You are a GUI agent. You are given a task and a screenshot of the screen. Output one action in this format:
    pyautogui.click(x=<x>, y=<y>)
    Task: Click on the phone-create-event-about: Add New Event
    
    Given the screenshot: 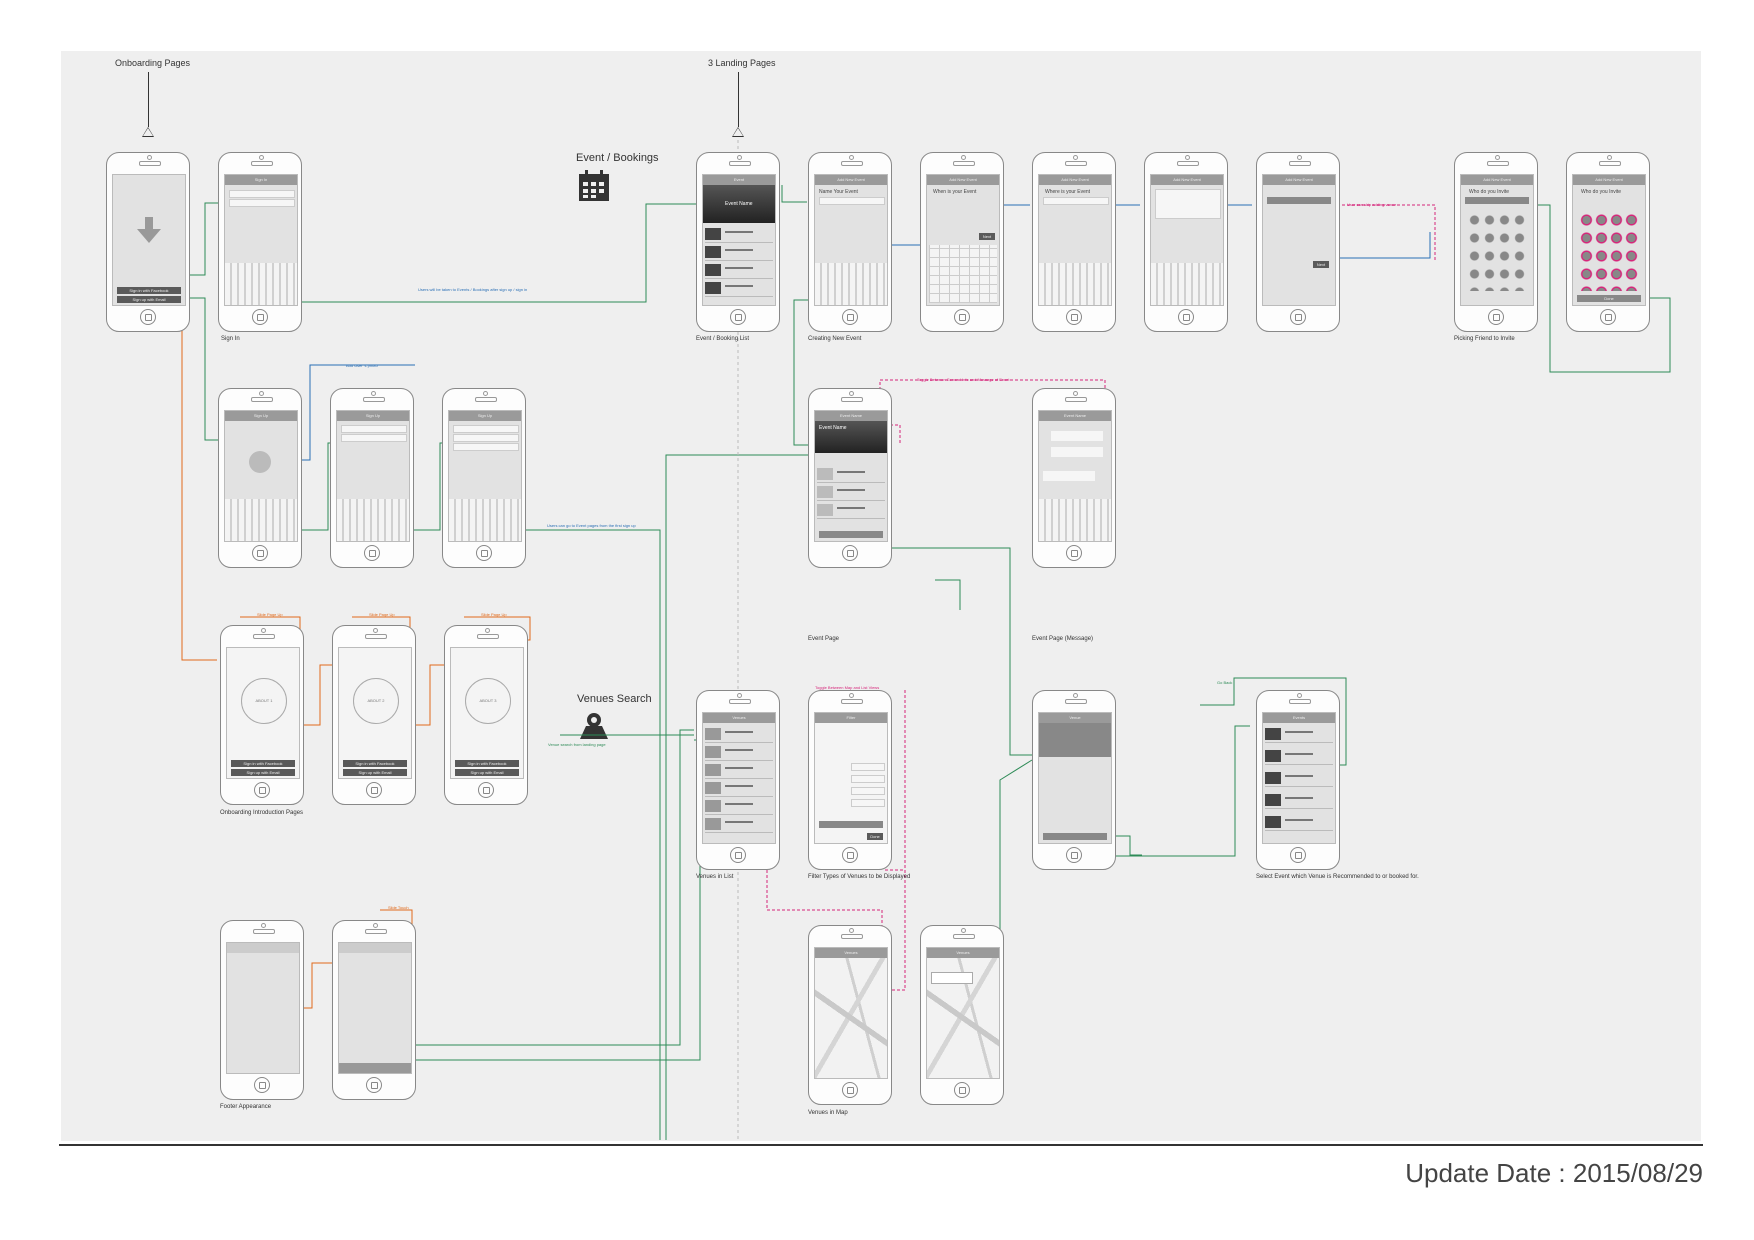 What is the action you would take?
    pyautogui.click(x=1186, y=242)
    